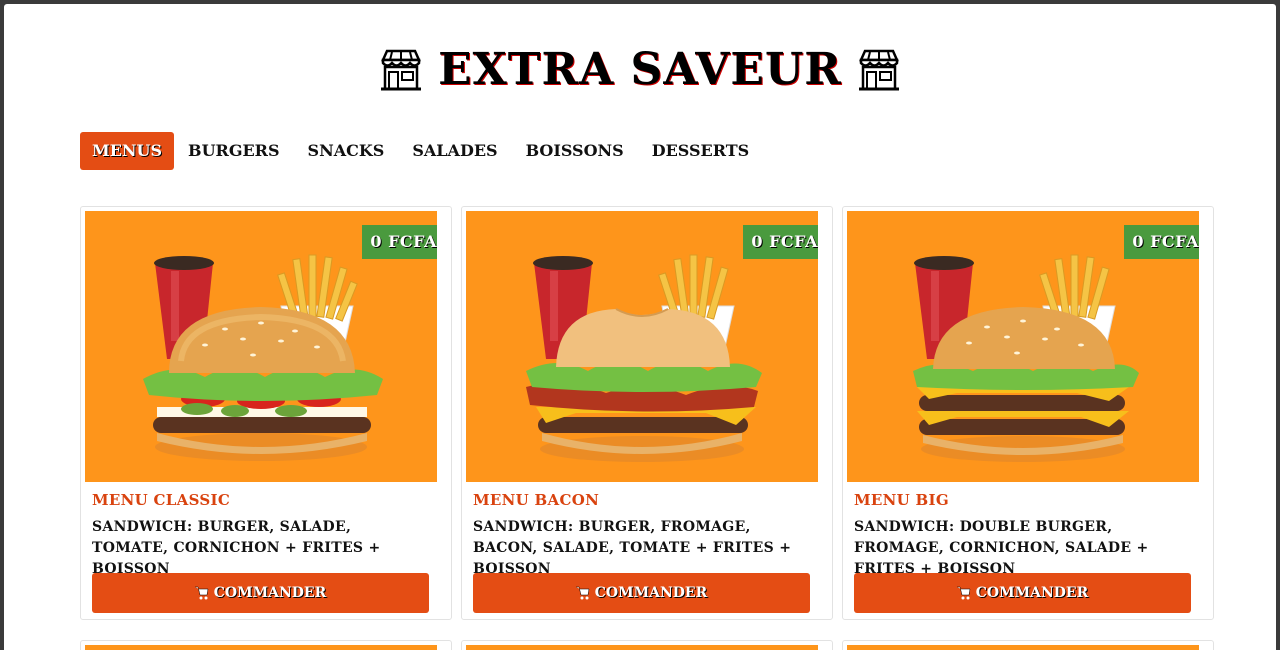  Describe the element at coordinates (536, 500) in the screenshot. I see `menu-title: MENU BACON` at that location.